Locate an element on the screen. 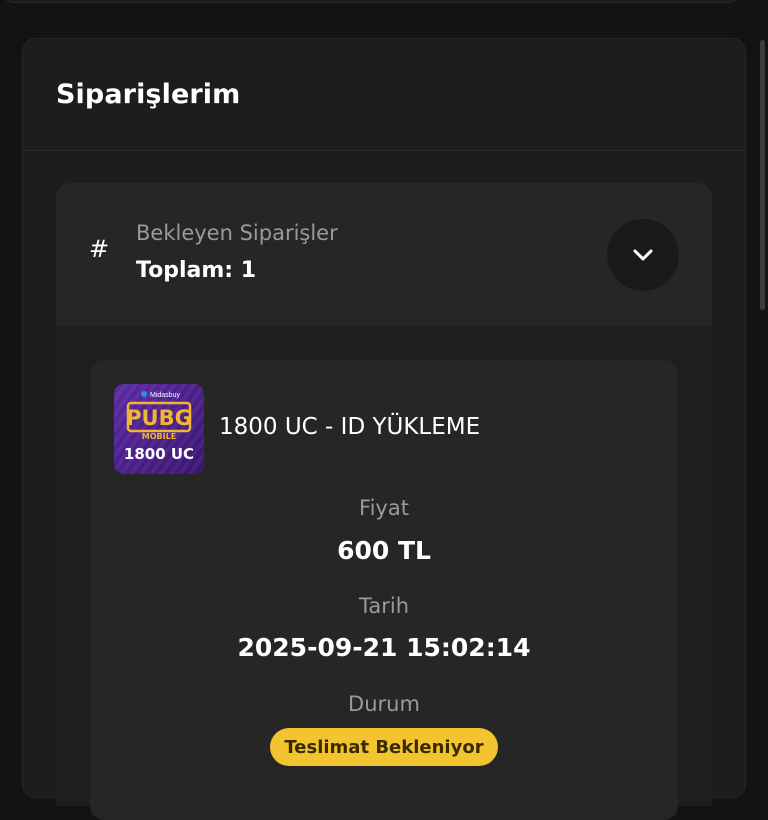  thumbnail-game: PUBG is located at coordinates (159, 418).